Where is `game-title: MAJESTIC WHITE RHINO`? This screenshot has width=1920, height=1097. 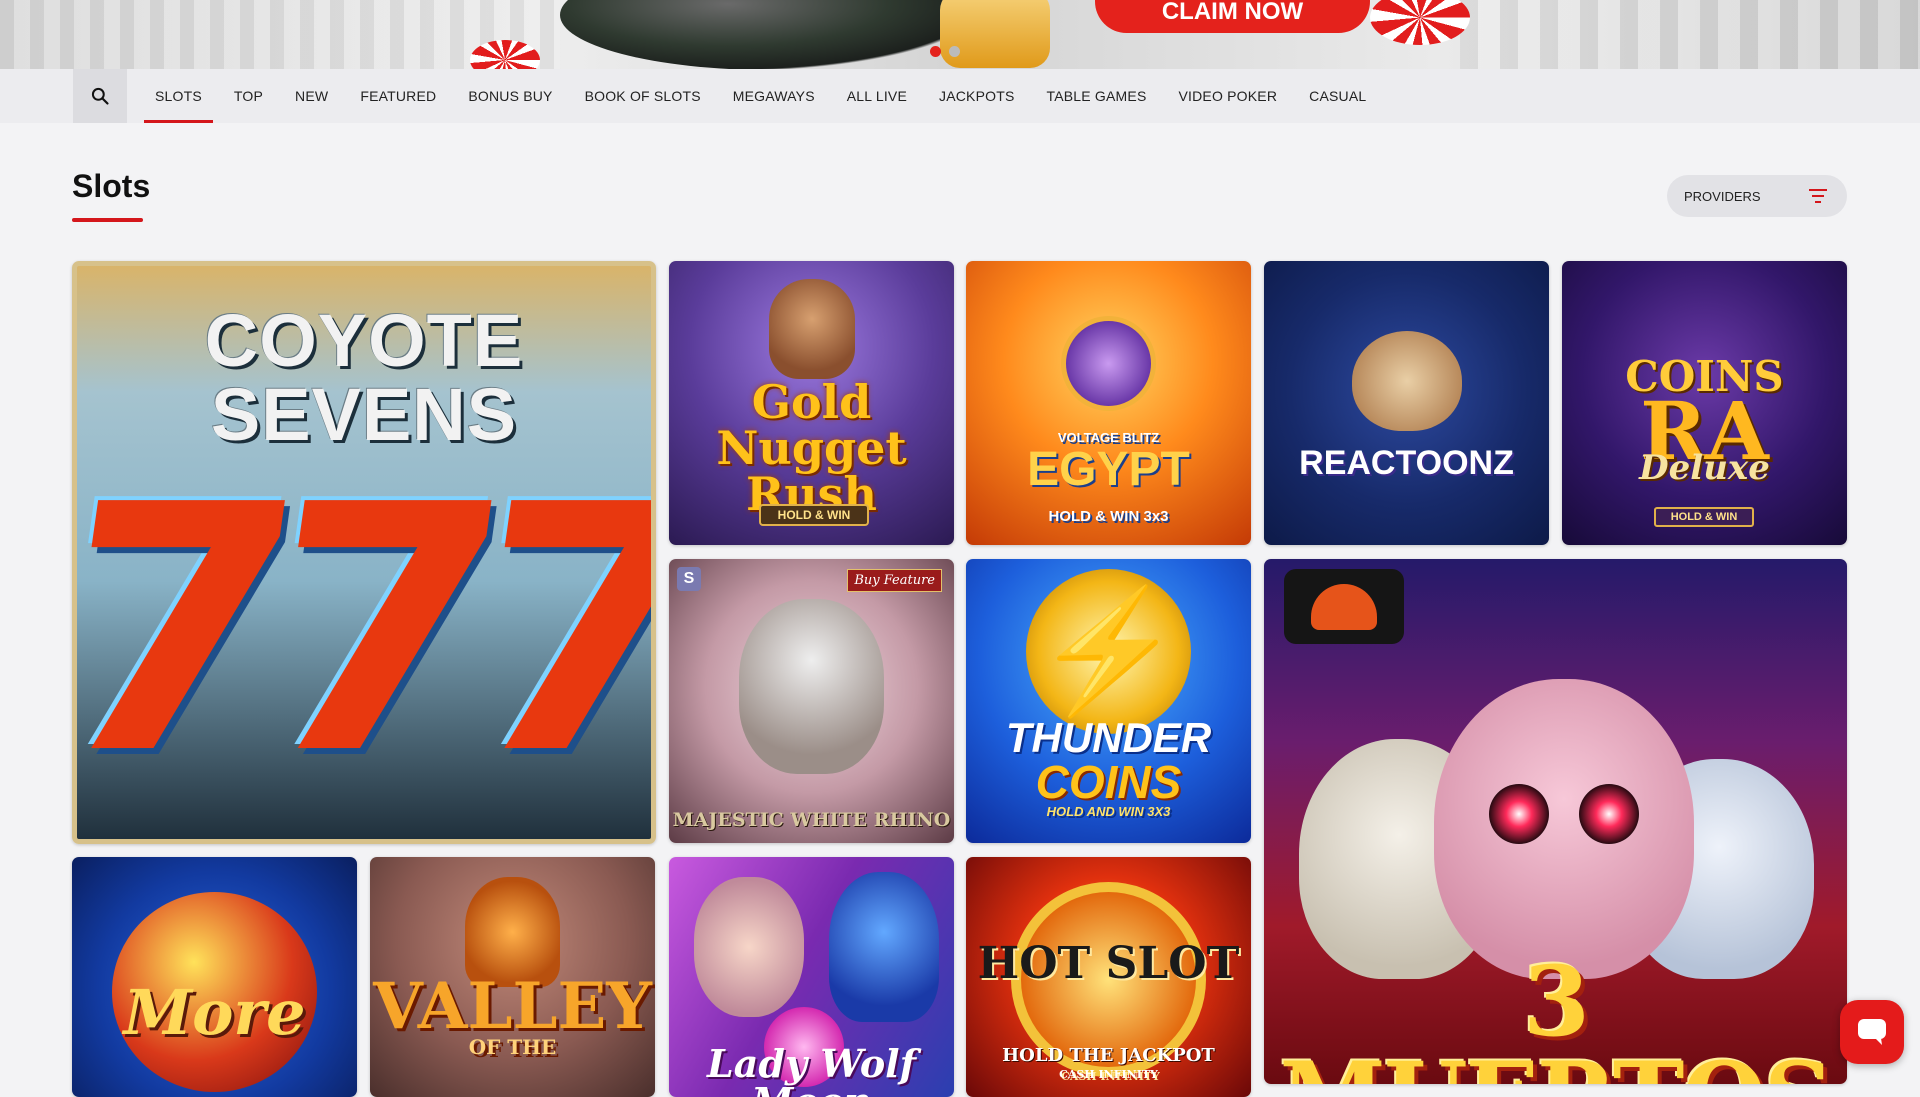
game-title: MAJESTIC WHITE RHINO is located at coordinates (811, 820).